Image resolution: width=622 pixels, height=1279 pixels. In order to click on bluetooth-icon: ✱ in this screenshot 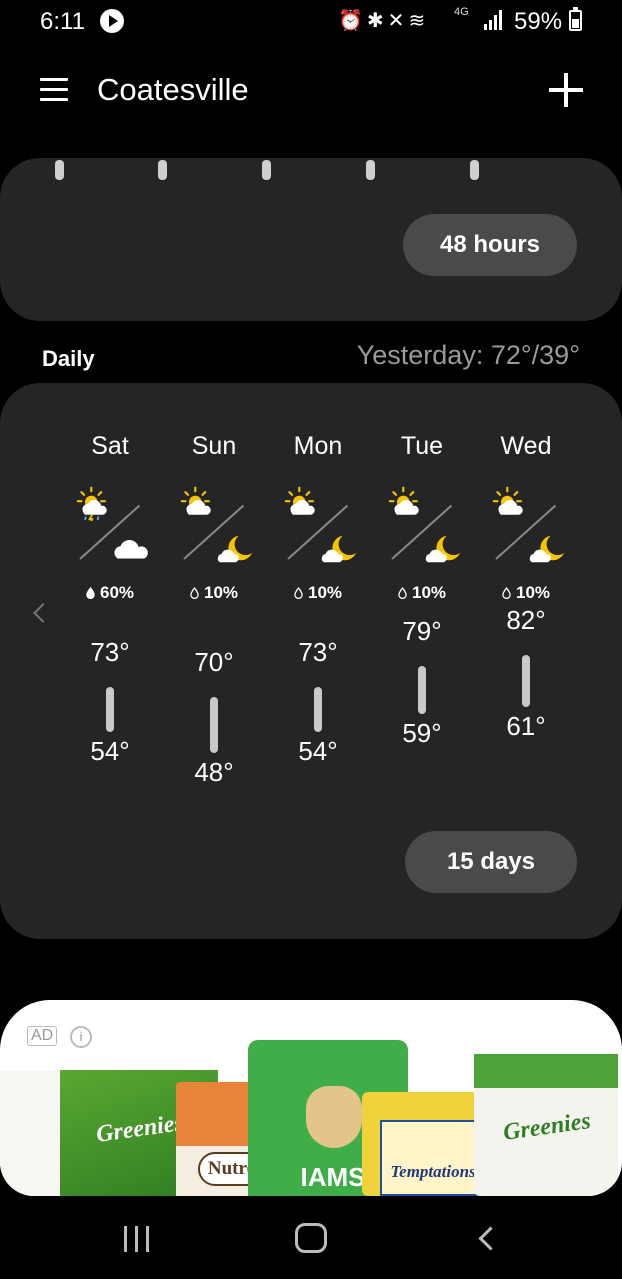, I will do `click(377, 20)`.